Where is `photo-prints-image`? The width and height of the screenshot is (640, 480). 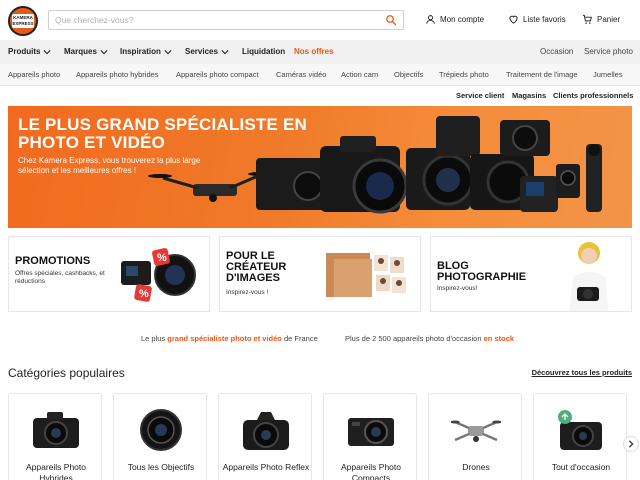 photo-prints-image is located at coordinates (366, 275).